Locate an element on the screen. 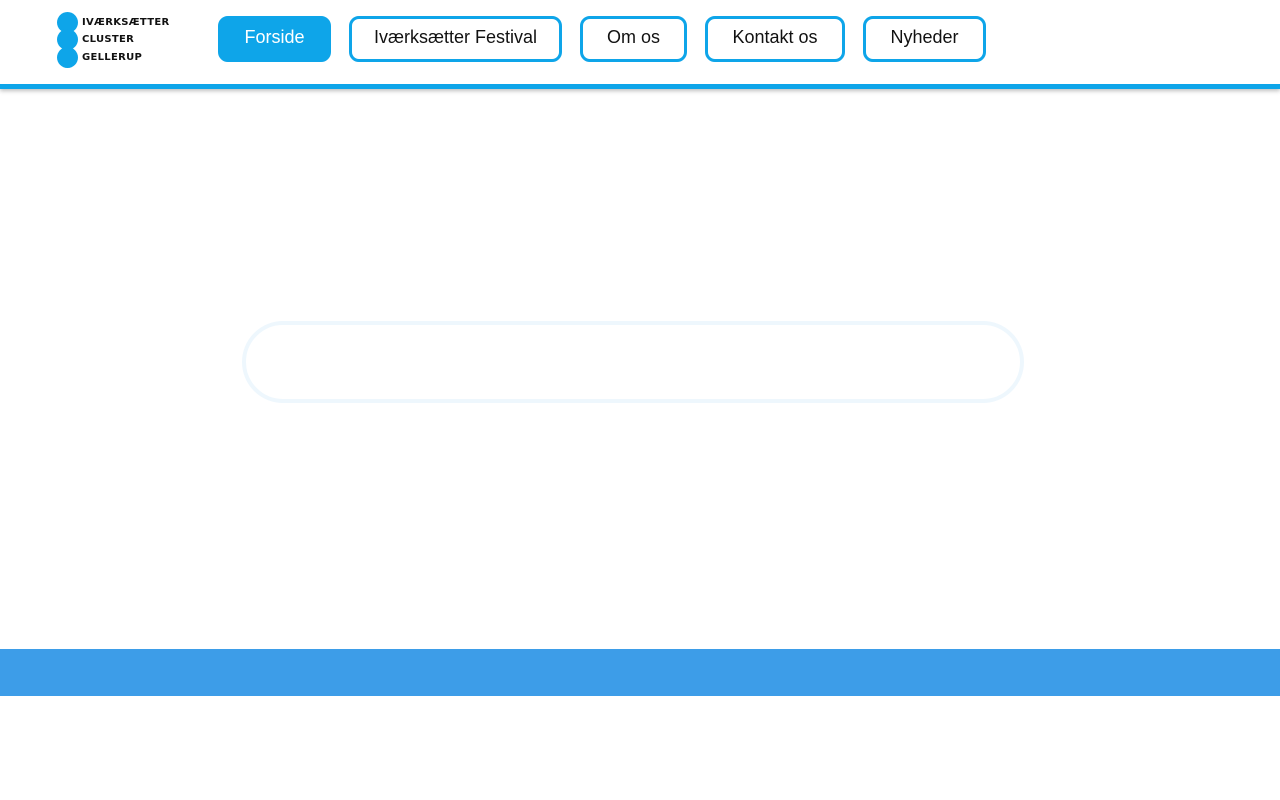 The height and width of the screenshot is (800, 1280). nav-item-om-os: Om os is located at coordinates (633, 39).